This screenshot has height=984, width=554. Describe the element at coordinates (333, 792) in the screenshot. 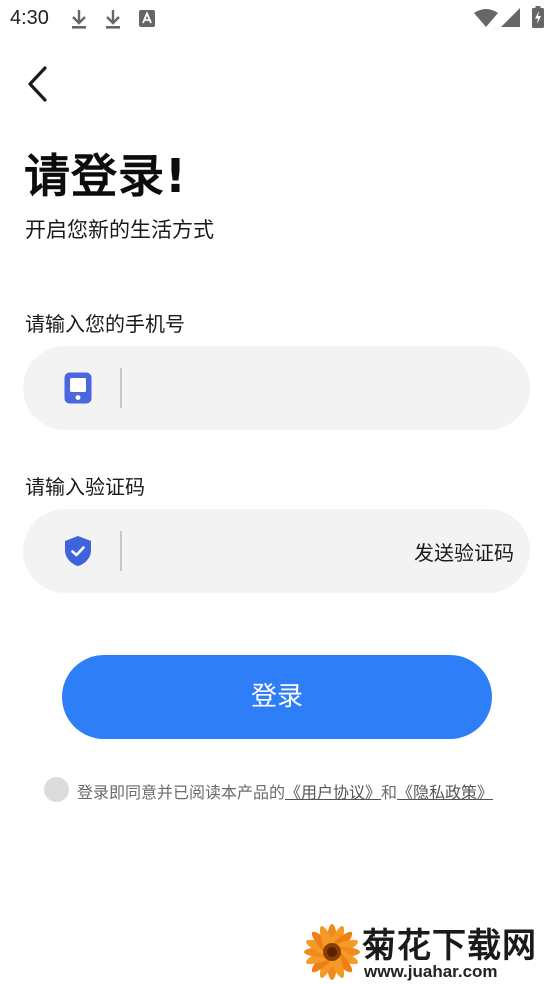

I see `user-agreement-link: 《用户协议》` at that location.